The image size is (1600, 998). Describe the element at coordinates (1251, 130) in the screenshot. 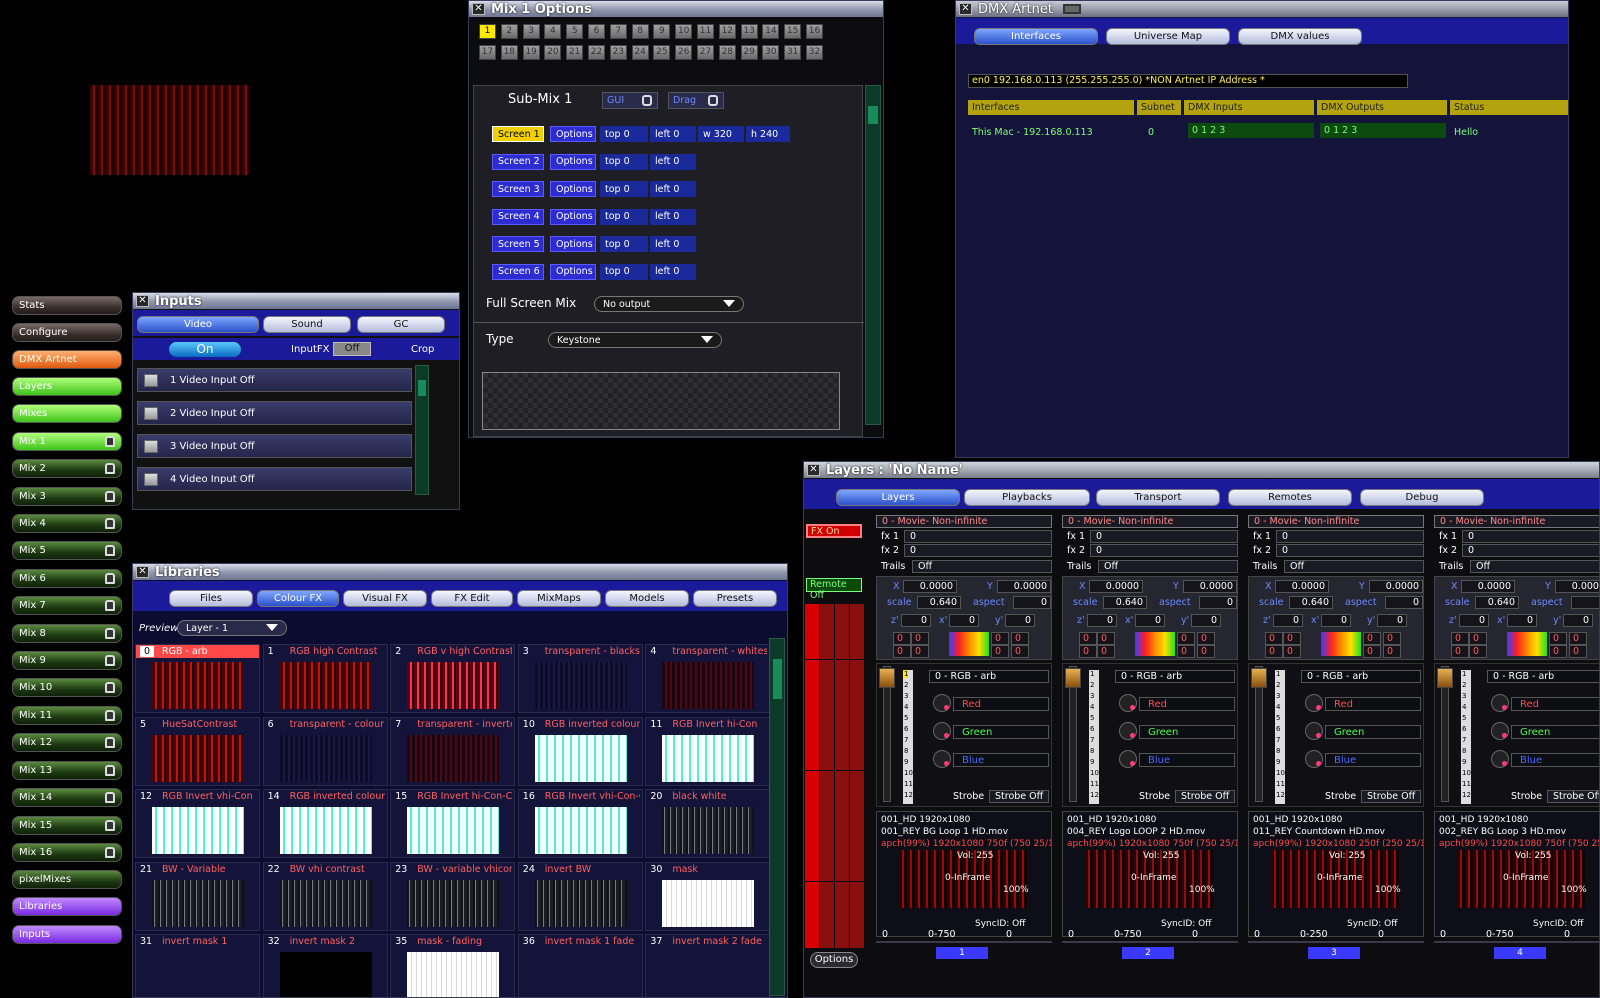

I see `interface-inputs: 0 1 2 3` at that location.